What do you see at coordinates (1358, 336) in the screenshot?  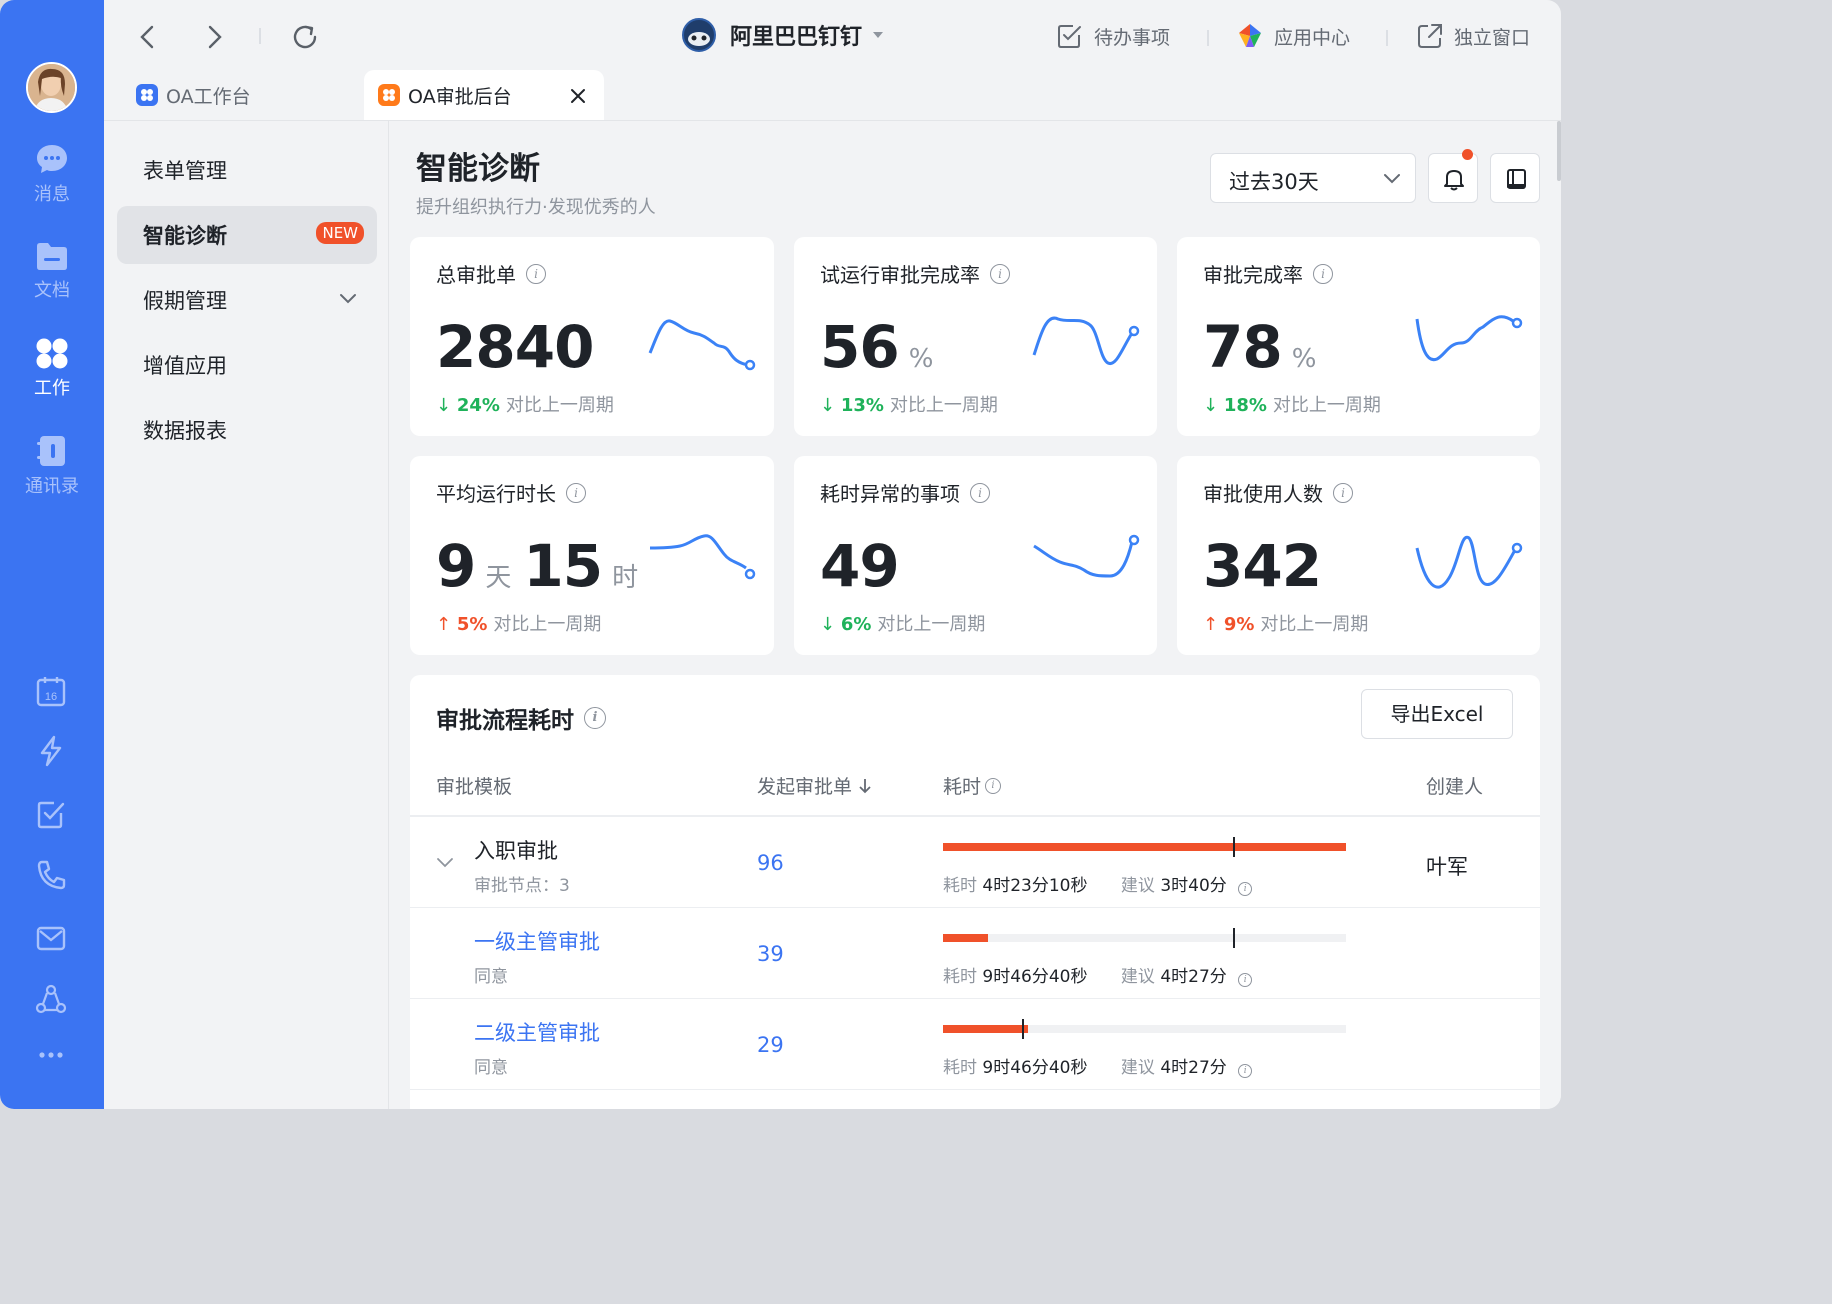 I see `kpi-card: 审批完成率 i 78% ↓ 18% 对比上一周期` at bounding box center [1358, 336].